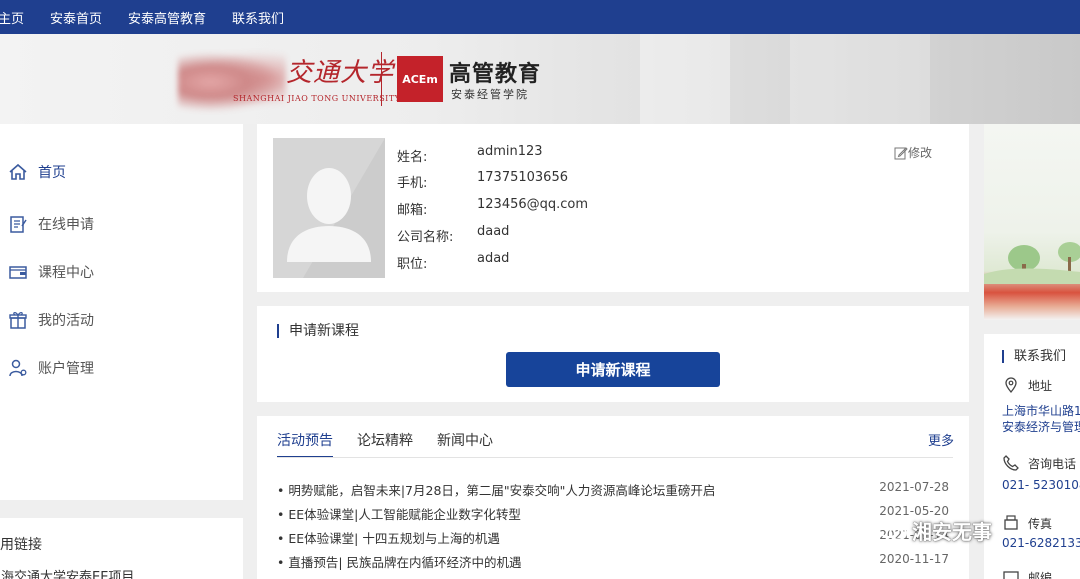  I want to click on profile-value-position: adad, so click(493, 258).